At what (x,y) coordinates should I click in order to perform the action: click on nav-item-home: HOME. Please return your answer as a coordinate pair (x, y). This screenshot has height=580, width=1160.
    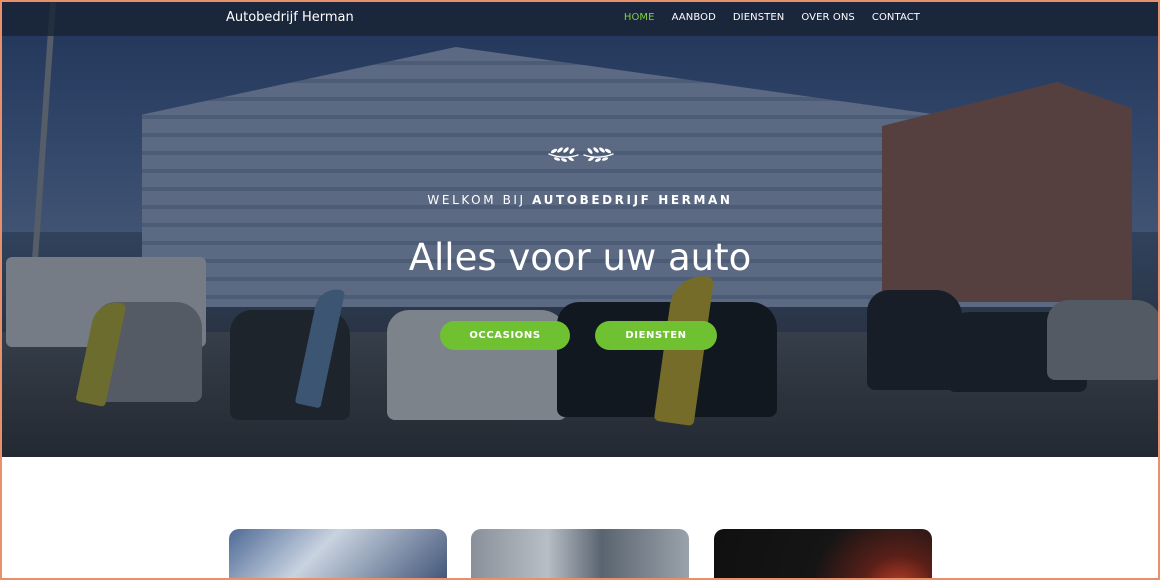
    Looking at the image, I should click on (639, 17).